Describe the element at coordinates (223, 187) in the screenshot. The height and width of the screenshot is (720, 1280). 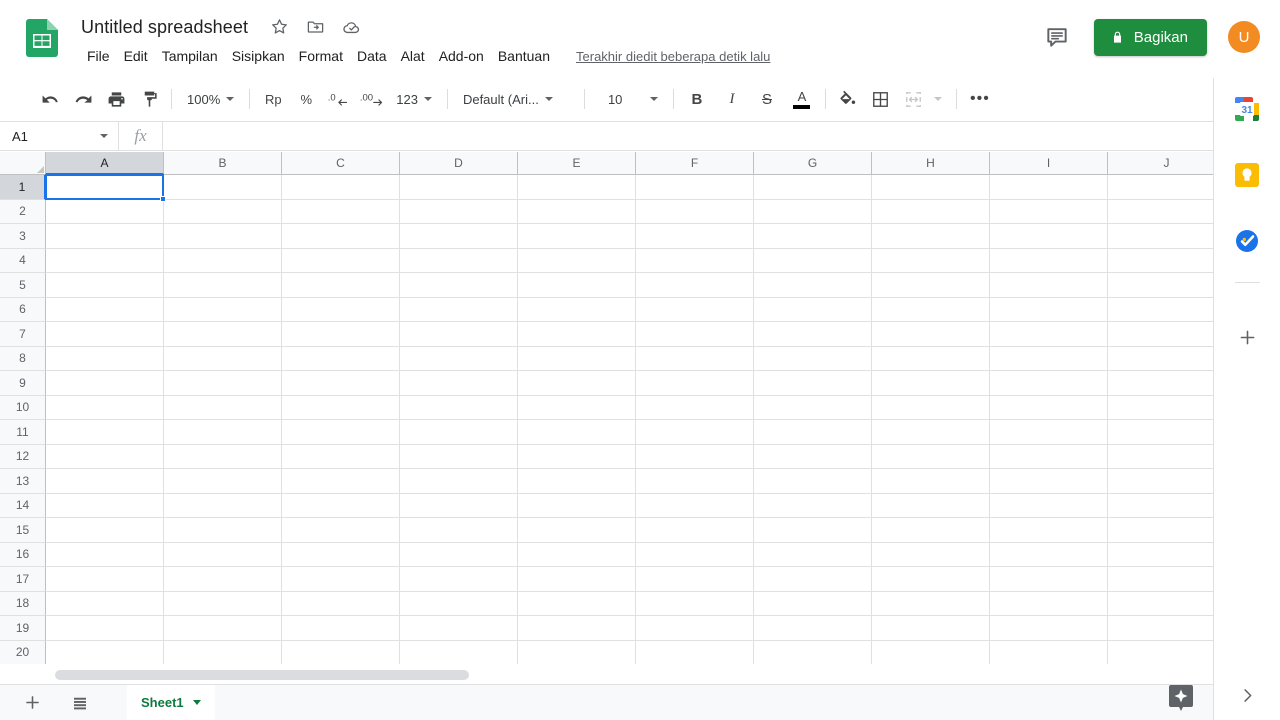
I see `cell-B1` at that location.